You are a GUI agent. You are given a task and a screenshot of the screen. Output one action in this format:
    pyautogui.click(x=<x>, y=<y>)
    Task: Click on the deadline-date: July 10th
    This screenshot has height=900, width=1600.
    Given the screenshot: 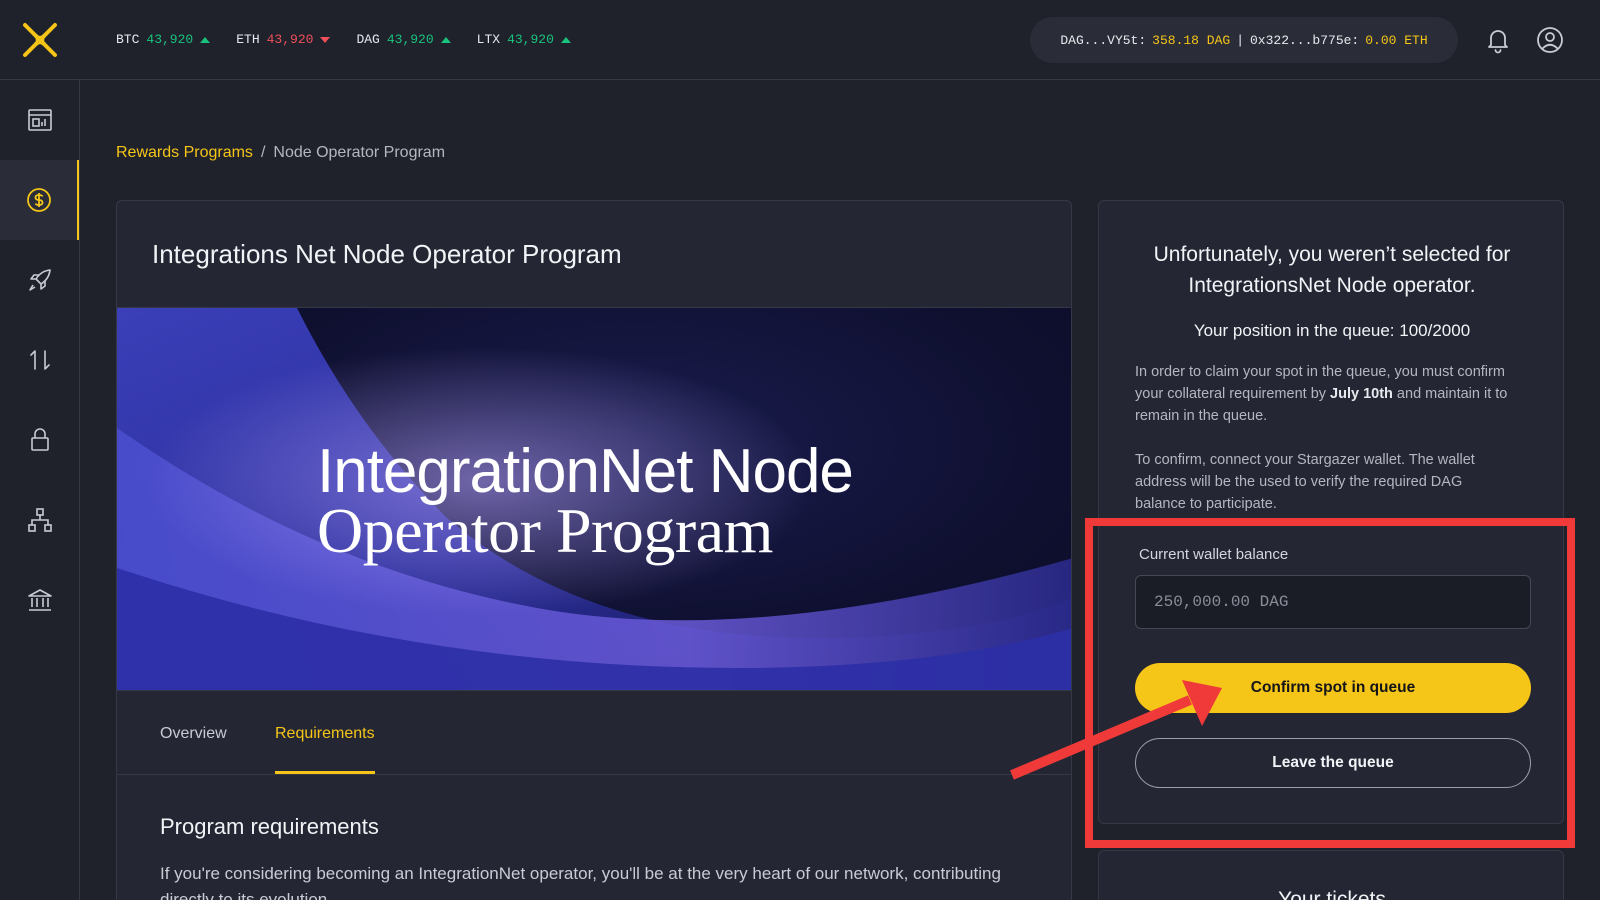 What is the action you would take?
    pyautogui.click(x=1361, y=394)
    